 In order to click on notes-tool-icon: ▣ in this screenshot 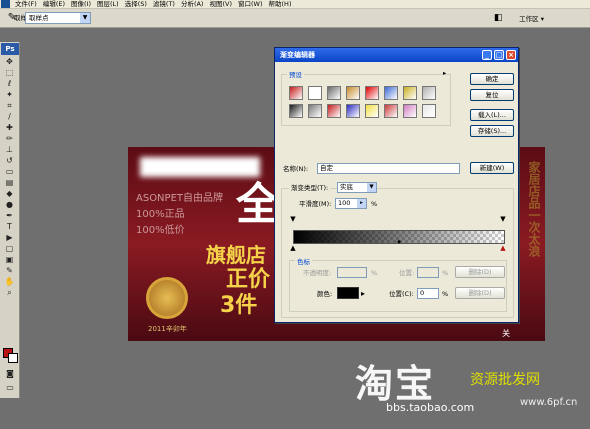, I will do `click(9, 259)`.